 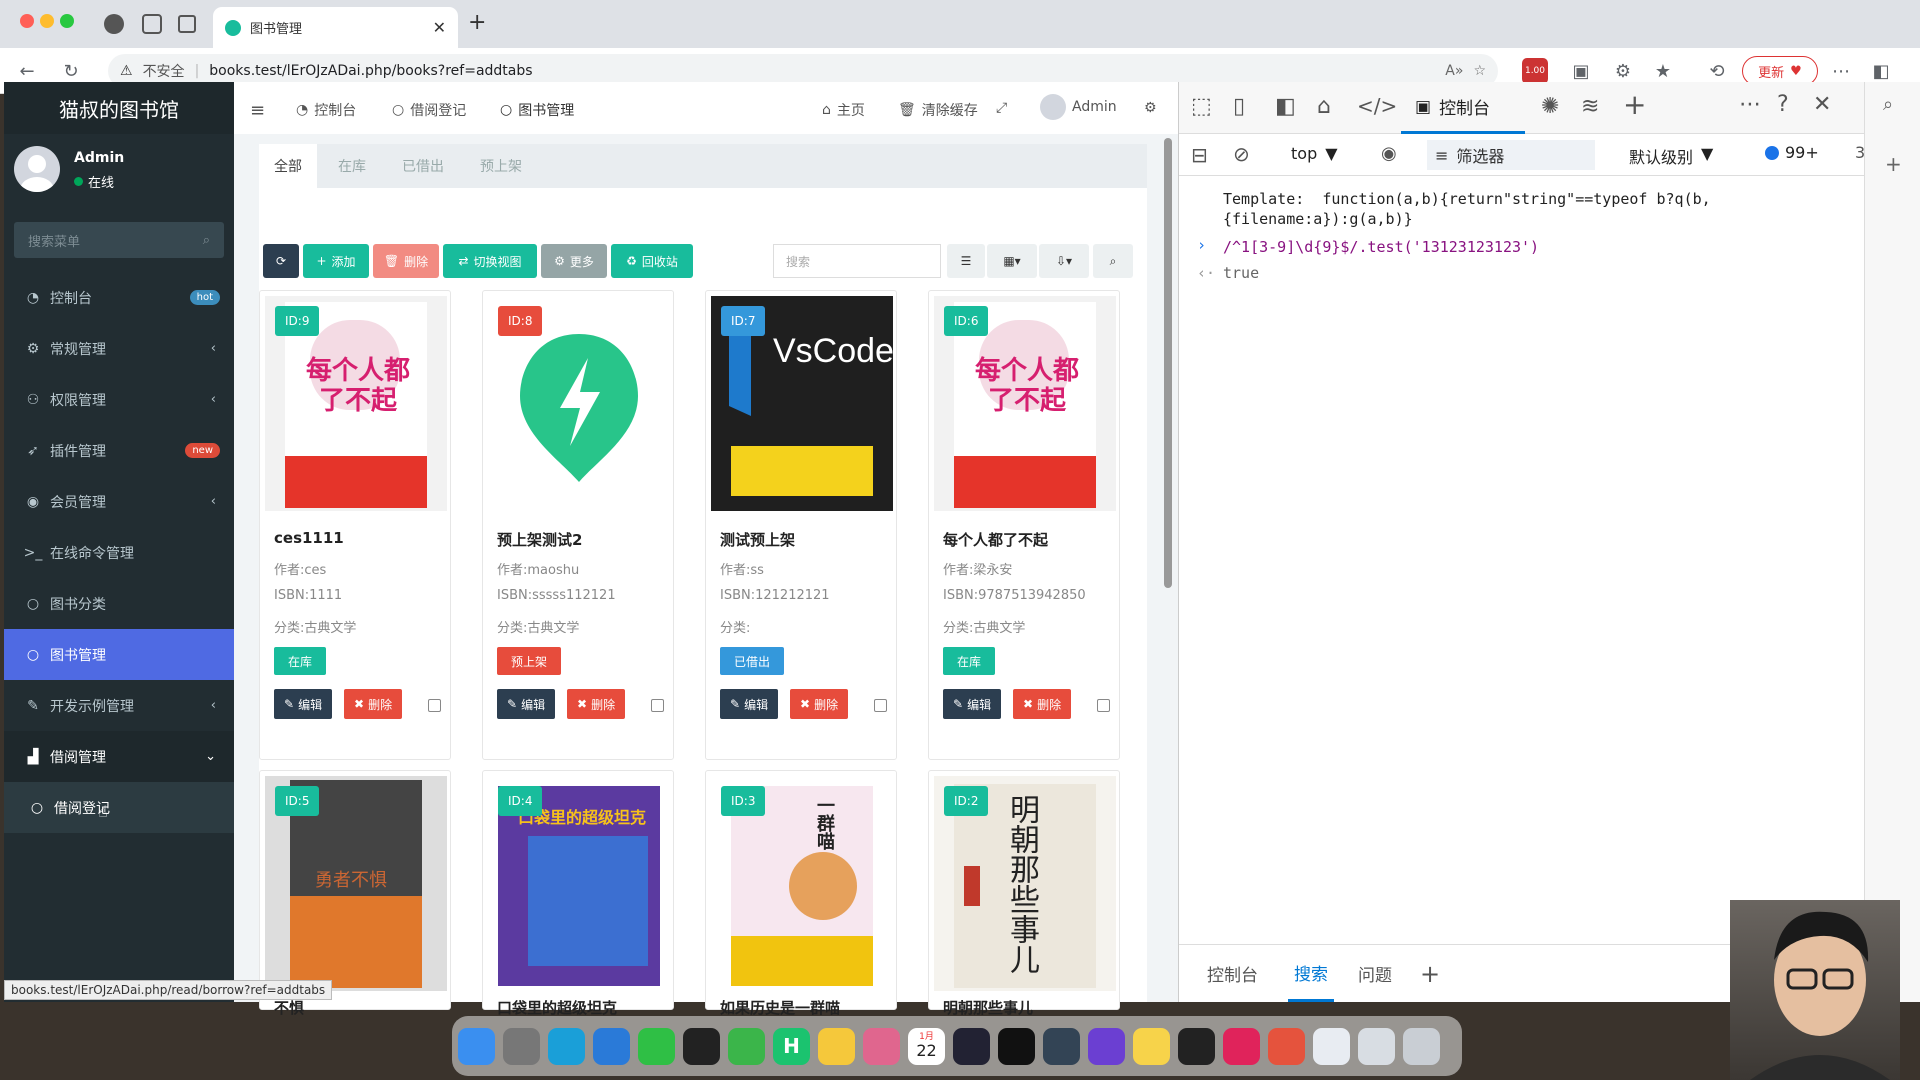 I want to click on close-window-button, so click(x=27, y=21).